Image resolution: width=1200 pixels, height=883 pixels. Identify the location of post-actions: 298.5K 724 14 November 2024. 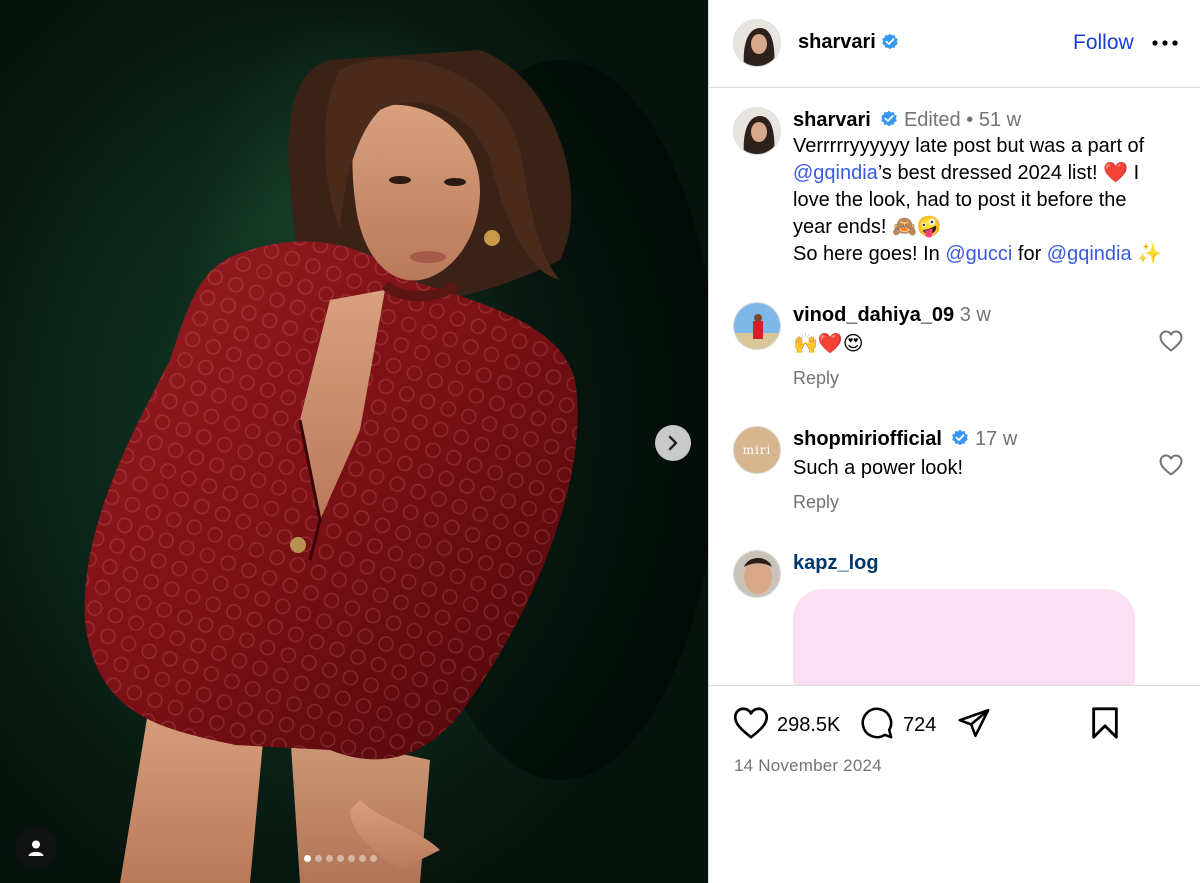
(954, 784).